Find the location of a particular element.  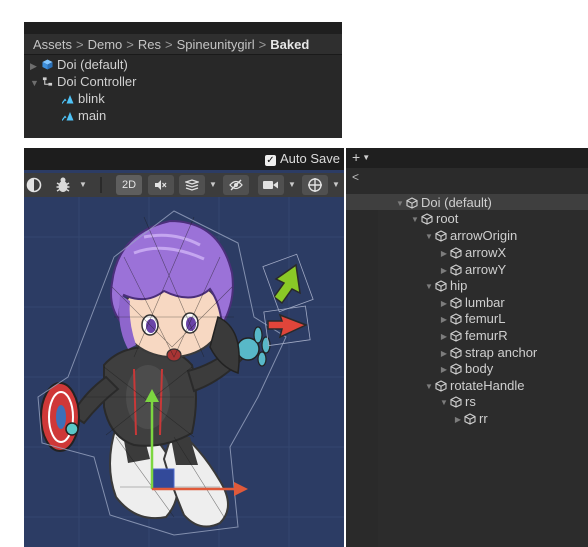

hierarchy-item-label: lumbar is located at coordinates (485, 302).